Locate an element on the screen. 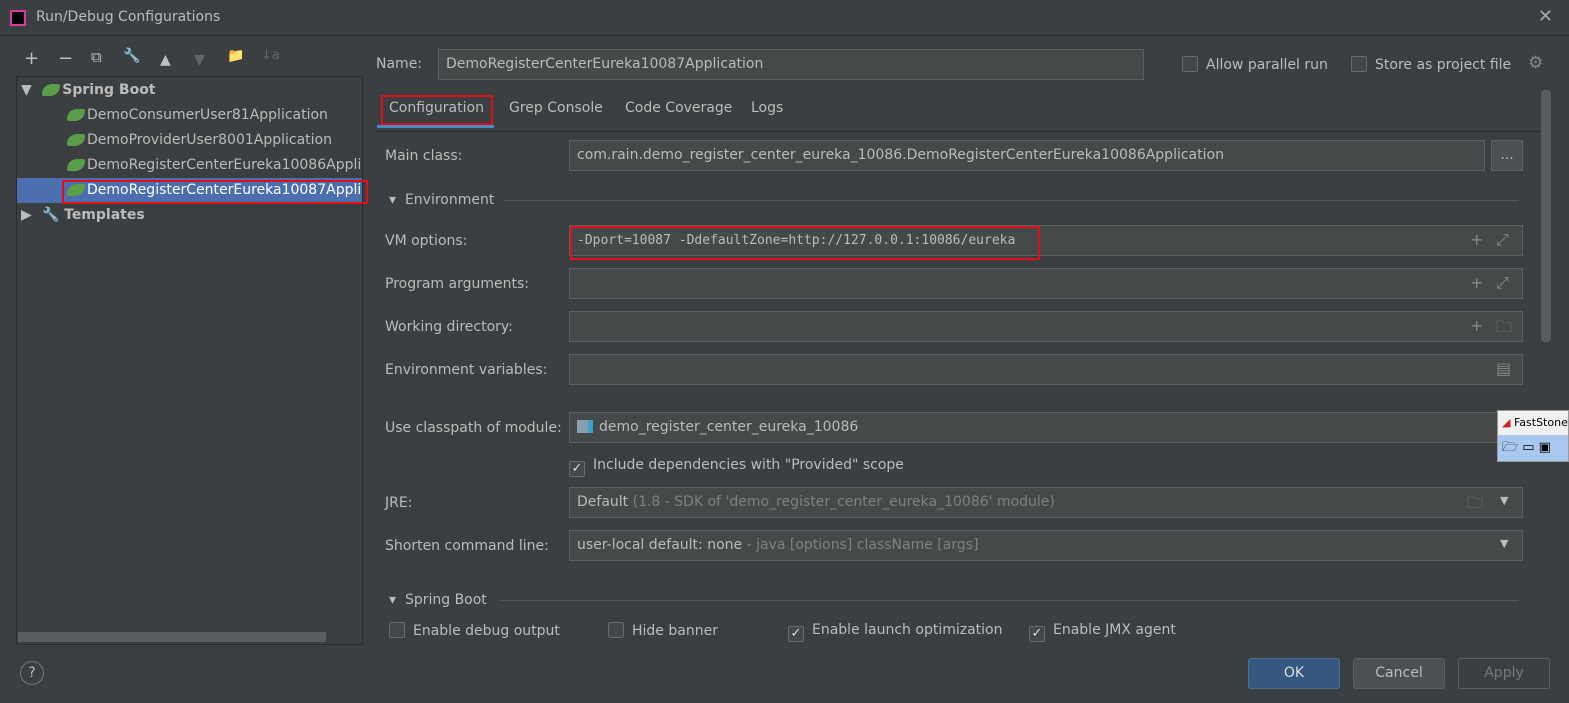 This screenshot has height=703, width=1569. name-input: DemoRegisterCenterEureka10087Application is located at coordinates (791, 64).